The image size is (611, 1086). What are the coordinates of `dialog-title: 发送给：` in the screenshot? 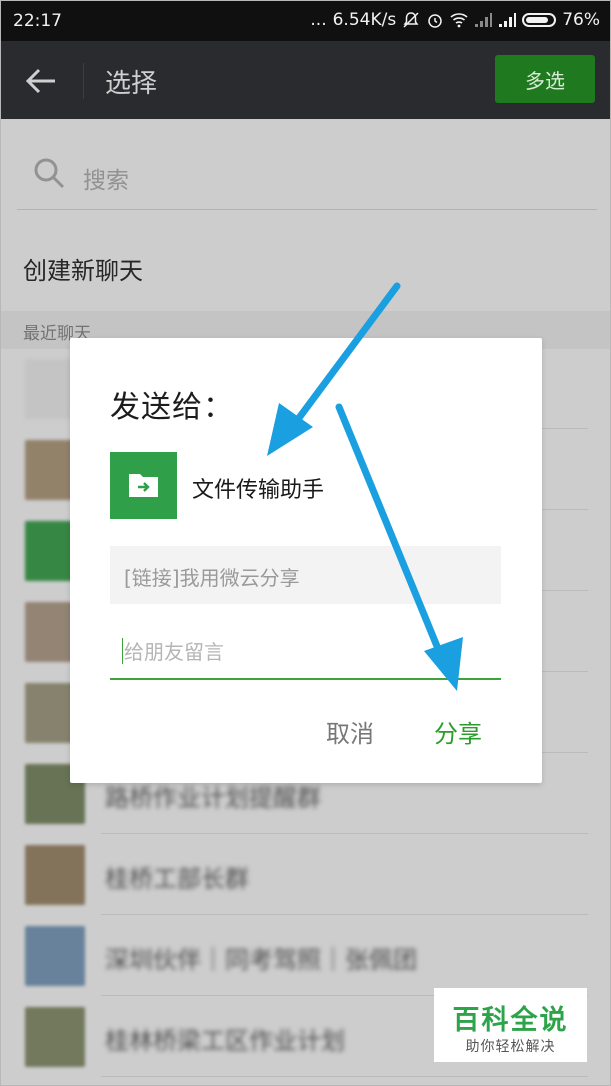 It's located at (172, 407).